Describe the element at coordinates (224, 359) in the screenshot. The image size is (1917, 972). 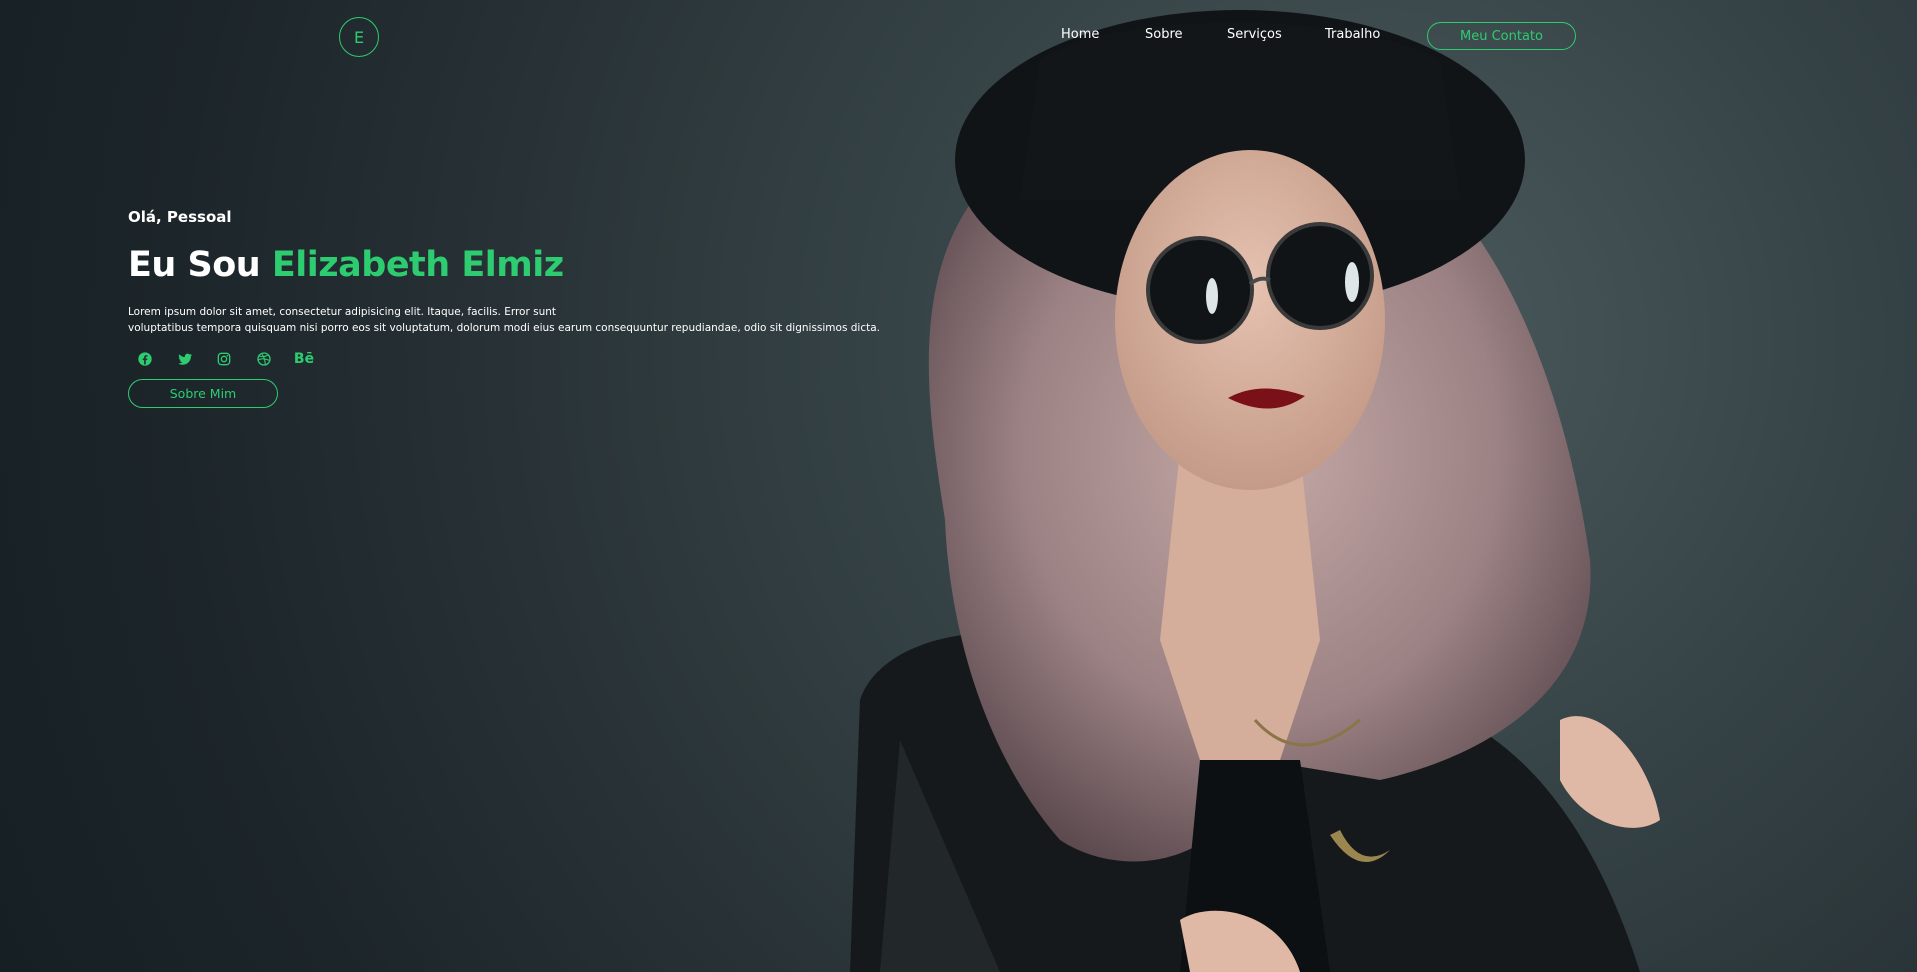
I see `instagram-icon` at that location.